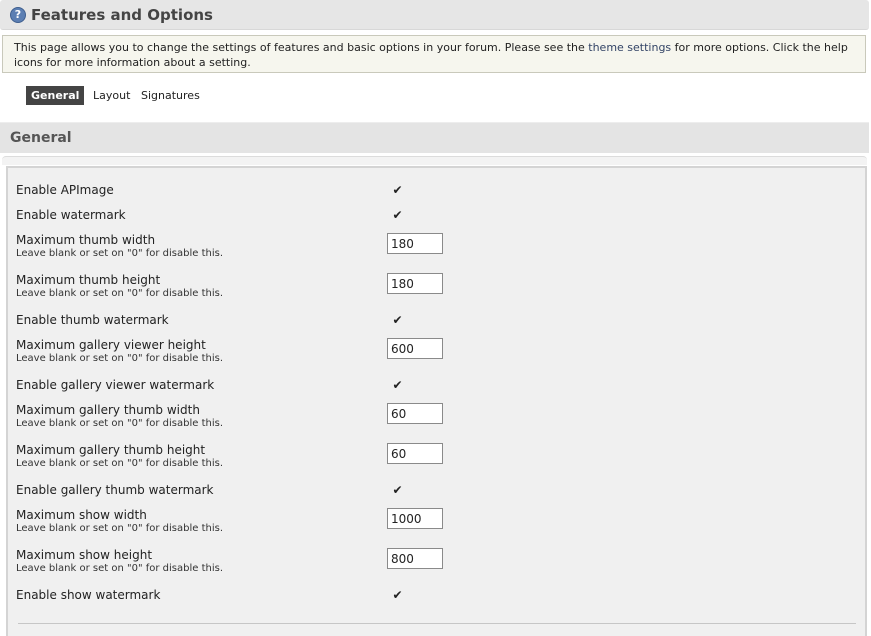 This screenshot has width=871, height=636. I want to click on help-icon: ?, so click(18, 15).